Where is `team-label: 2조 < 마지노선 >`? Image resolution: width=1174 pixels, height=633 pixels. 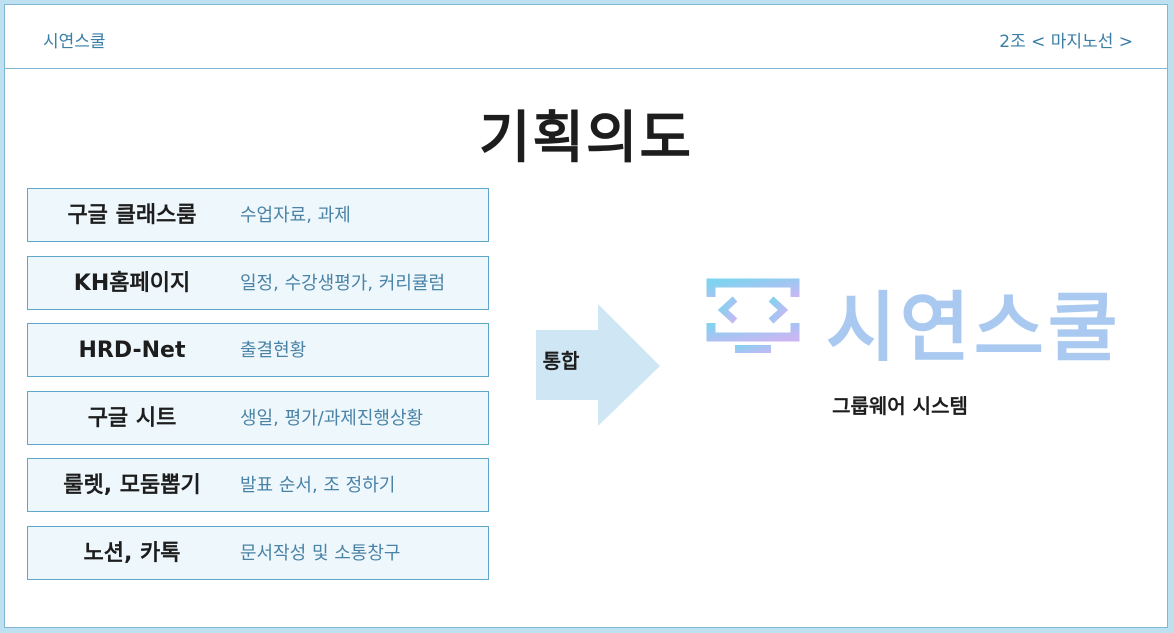 team-label: 2조 < 마지노선 > is located at coordinates (1066, 42).